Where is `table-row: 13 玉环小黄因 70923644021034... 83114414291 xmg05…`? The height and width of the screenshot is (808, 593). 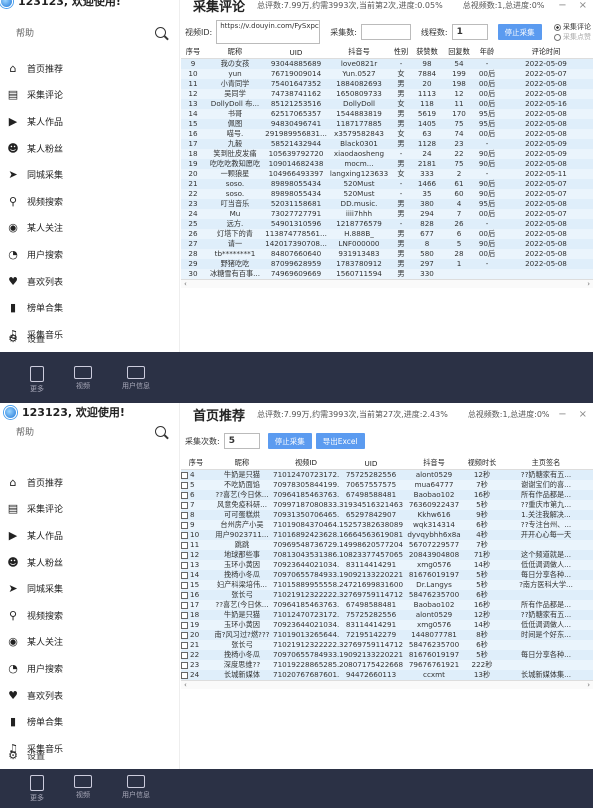
table-row: 13 玉环小黄因 70923644021034... 83114414291 xmg05… is located at coordinates (387, 564).